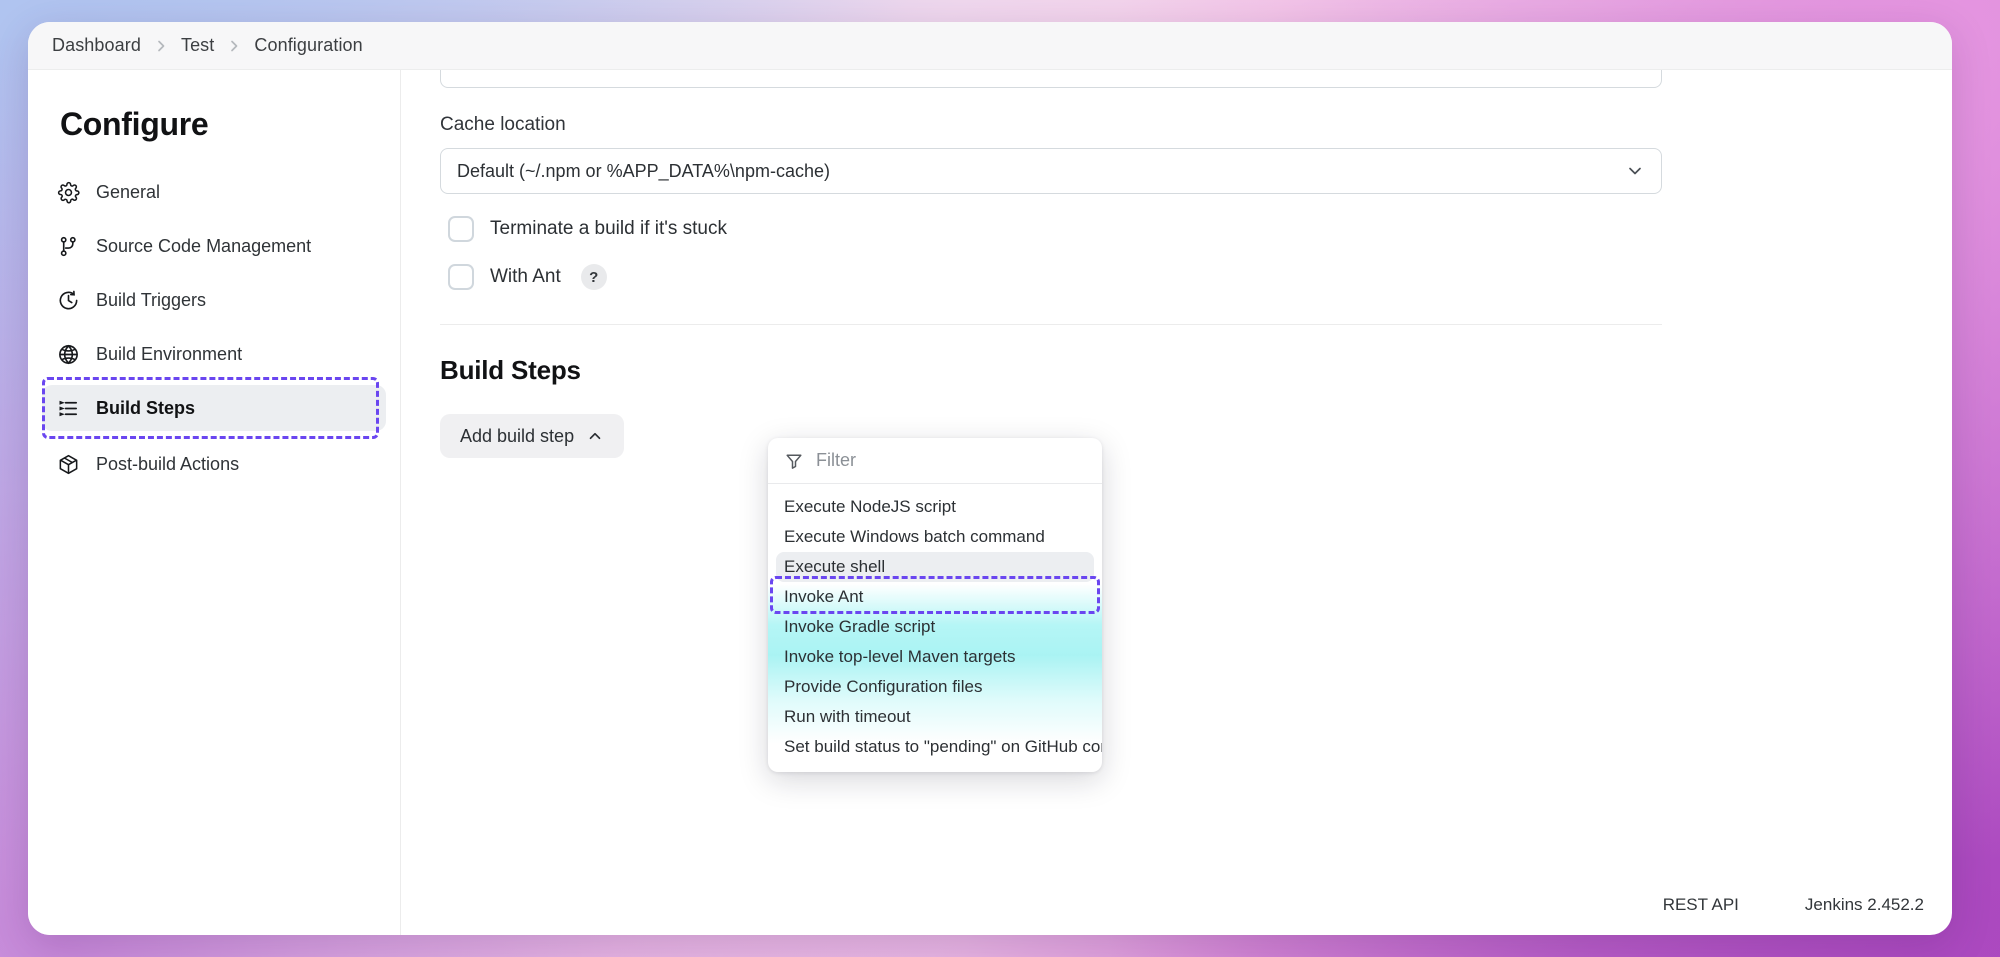 This screenshot has width=2000, height=957. I want to click on sidebar-item-label-post-build: Post-build Actions, so click(168, 463).